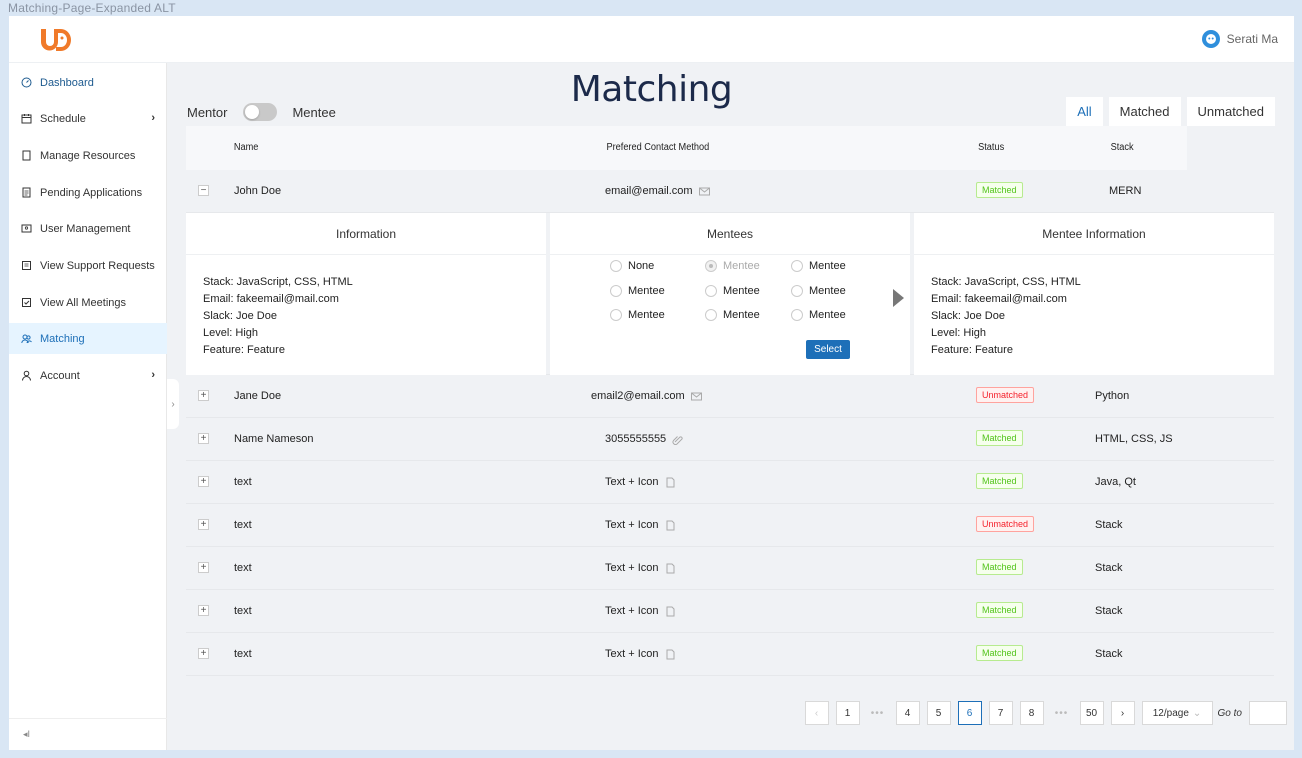 The height and width of the screenshot is (758, 1302). What do you see at coordinates (88, 734) in the screenshot?
I see `collapse-sidebar-button: ◂I` at bounding box center [88, 734].